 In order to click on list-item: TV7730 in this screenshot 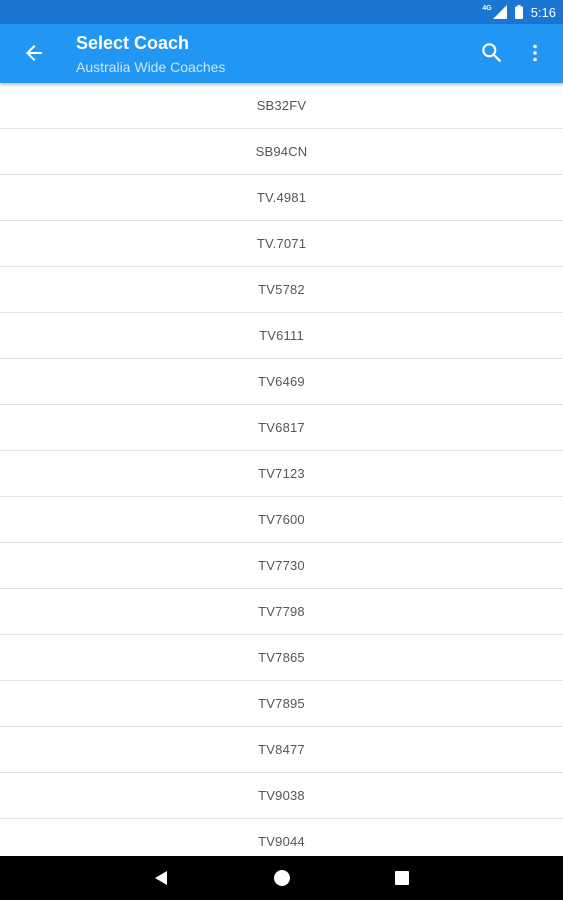, I will do `click(281, 566)`.